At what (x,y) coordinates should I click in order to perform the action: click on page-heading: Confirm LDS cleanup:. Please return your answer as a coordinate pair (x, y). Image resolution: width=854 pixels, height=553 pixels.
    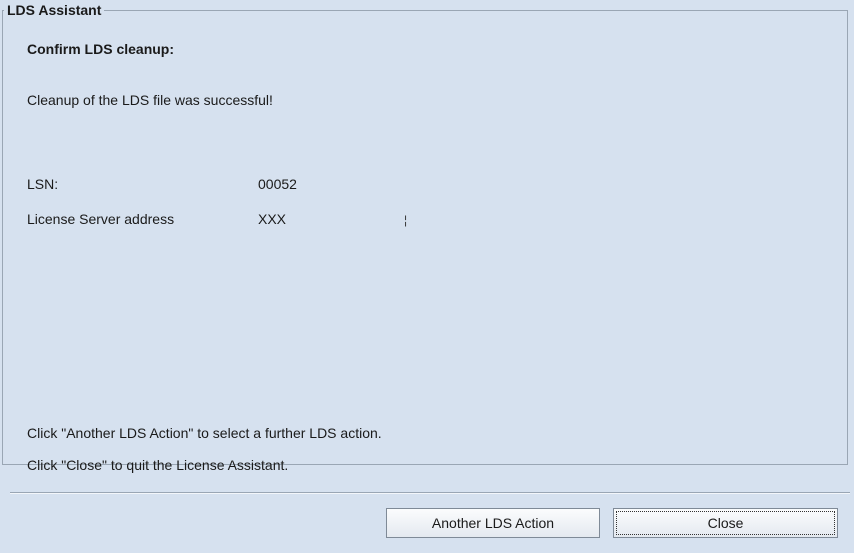
    Looking at the image, I should click on (101, 49).